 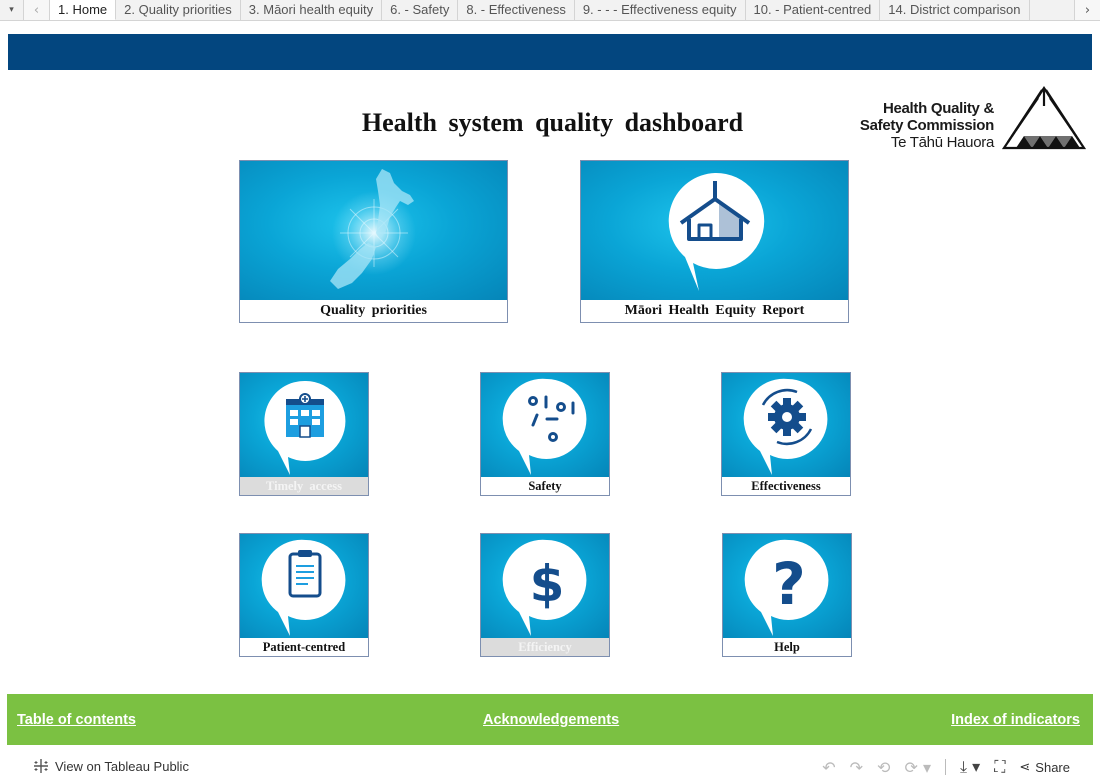 What do you see at coordinates (938, 108) in the screenshot?
I see `logo-line-1: Health Quality &` at bounding box center [938, 108].